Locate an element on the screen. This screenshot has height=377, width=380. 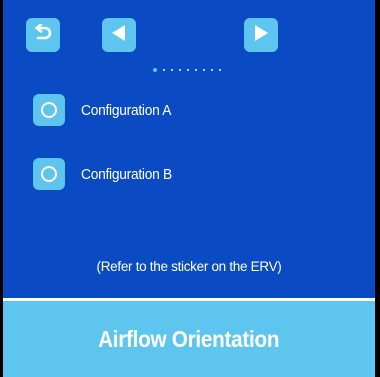
next-button is located at coordinates (261, 35).